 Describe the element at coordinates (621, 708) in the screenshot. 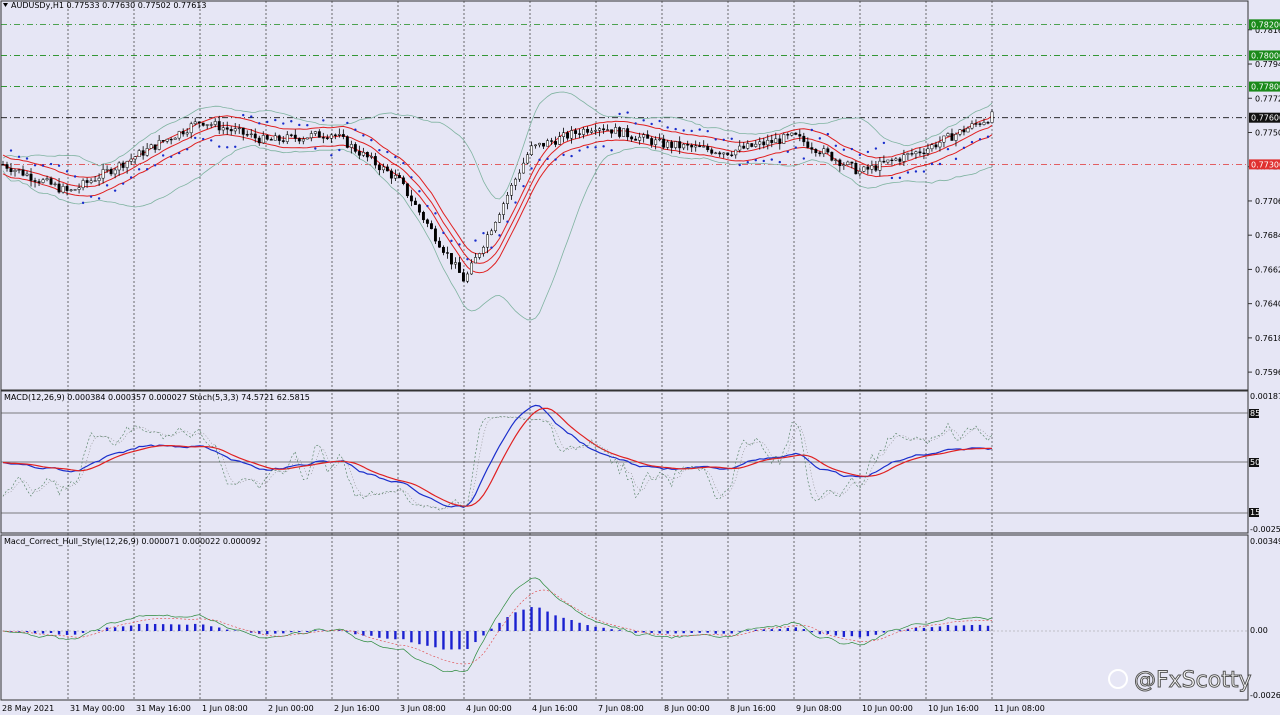

I see `time-tick-label: 7 Jun 08:00` at that location.